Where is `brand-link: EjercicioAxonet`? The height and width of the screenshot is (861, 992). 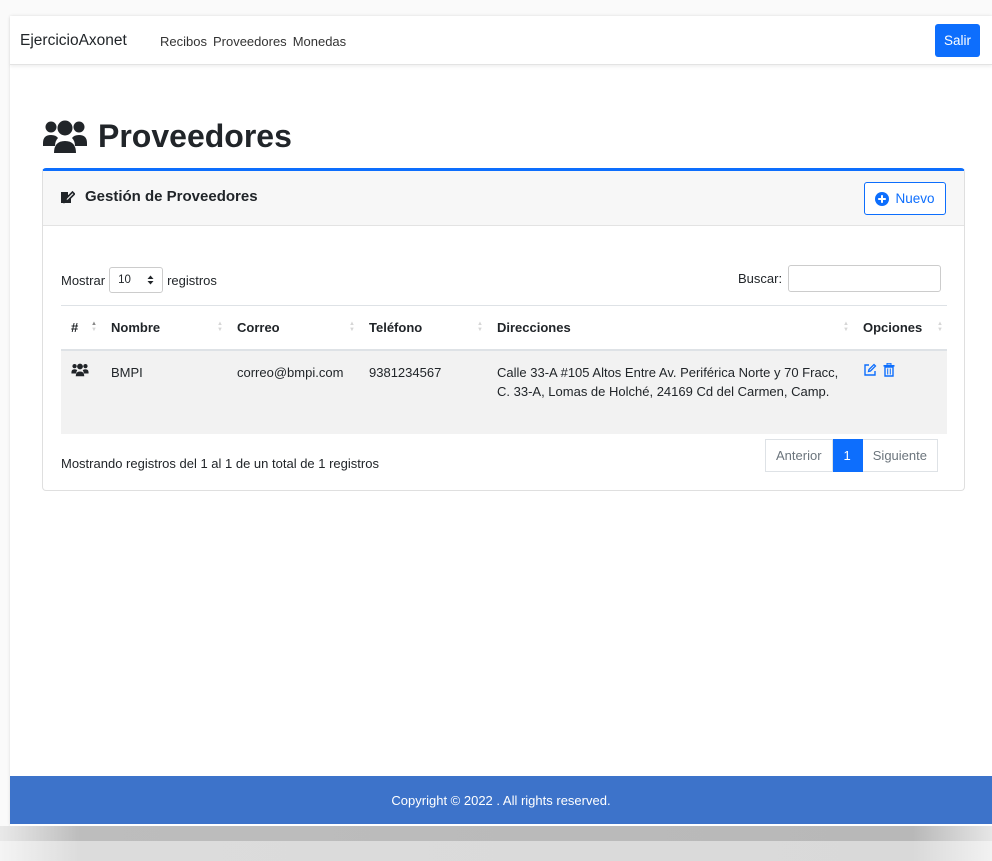
brand-link: EjercicioAxonet is located at coordinates (73, 41).